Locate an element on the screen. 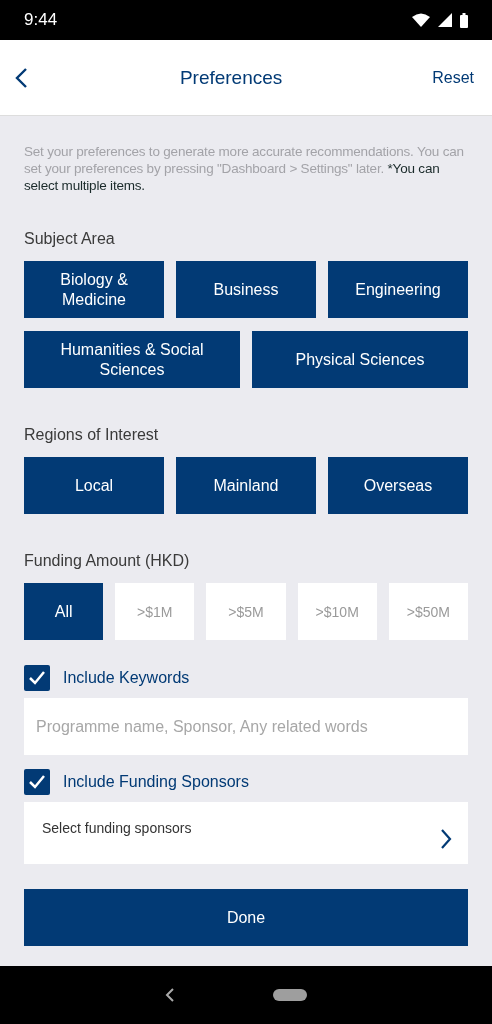 The width and height of the screenshot is (492, 1024). keyword-field: Programme name, Sponsor, Any related words is located at coordinates (246, 726).